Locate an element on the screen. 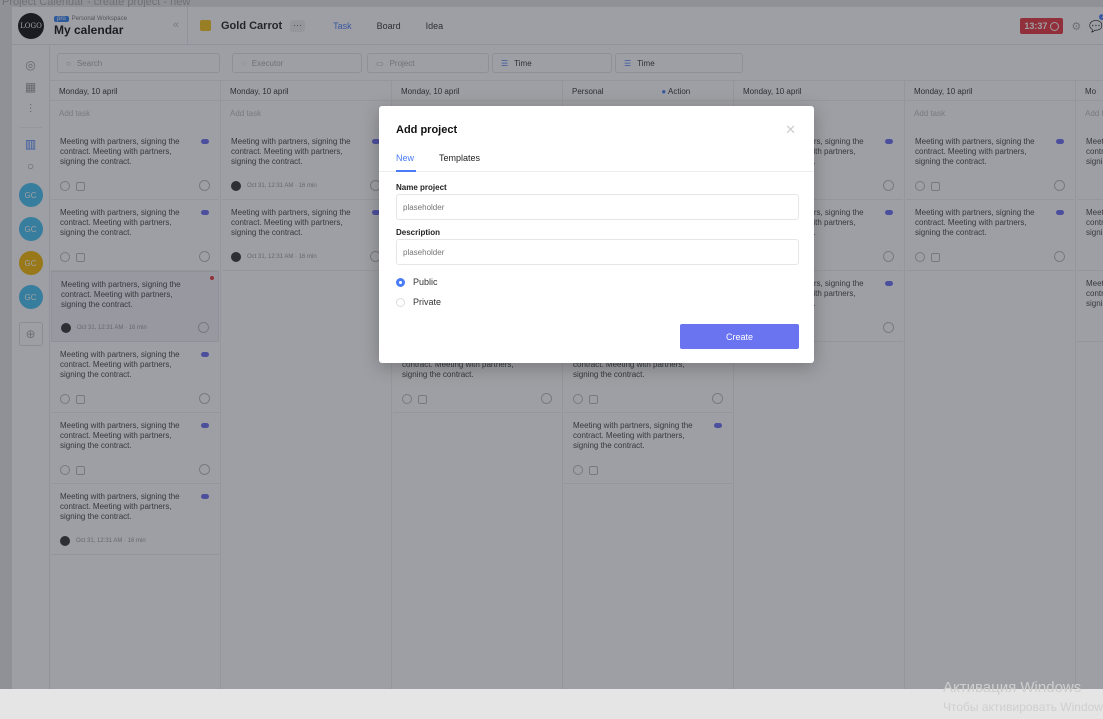 The image size is (1103, 719). radio-private: Private is located at coordinates (418, 302).